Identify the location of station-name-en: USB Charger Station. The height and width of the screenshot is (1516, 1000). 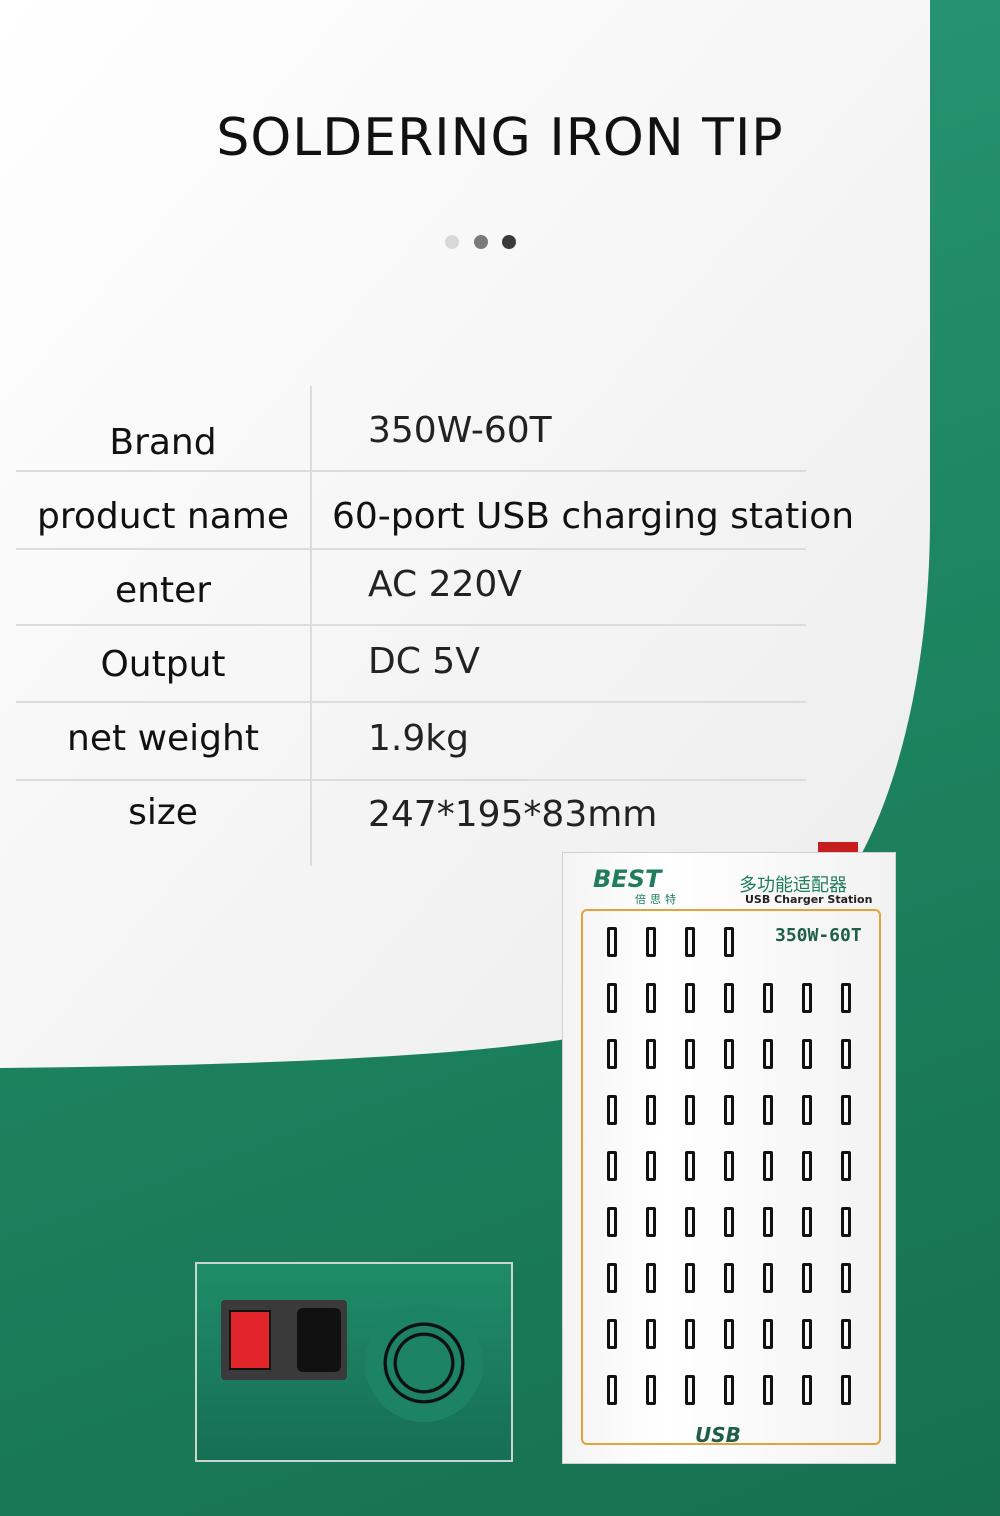
(809, 899).